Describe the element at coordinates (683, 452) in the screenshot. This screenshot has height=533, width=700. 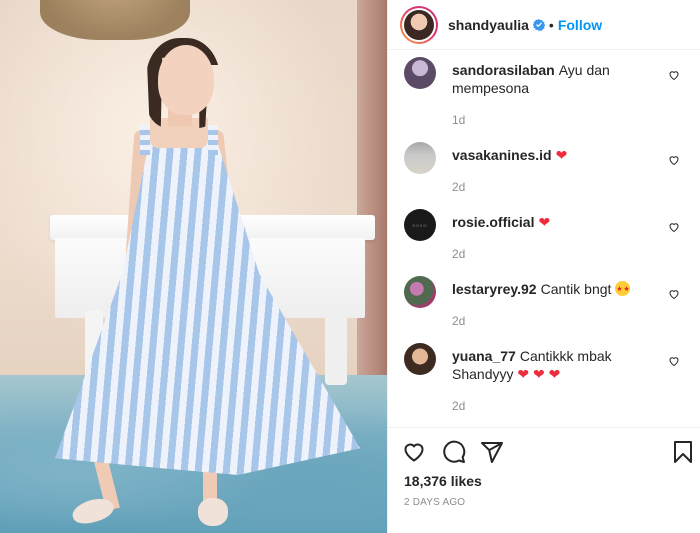
I see `bookmark-icon` at that location.